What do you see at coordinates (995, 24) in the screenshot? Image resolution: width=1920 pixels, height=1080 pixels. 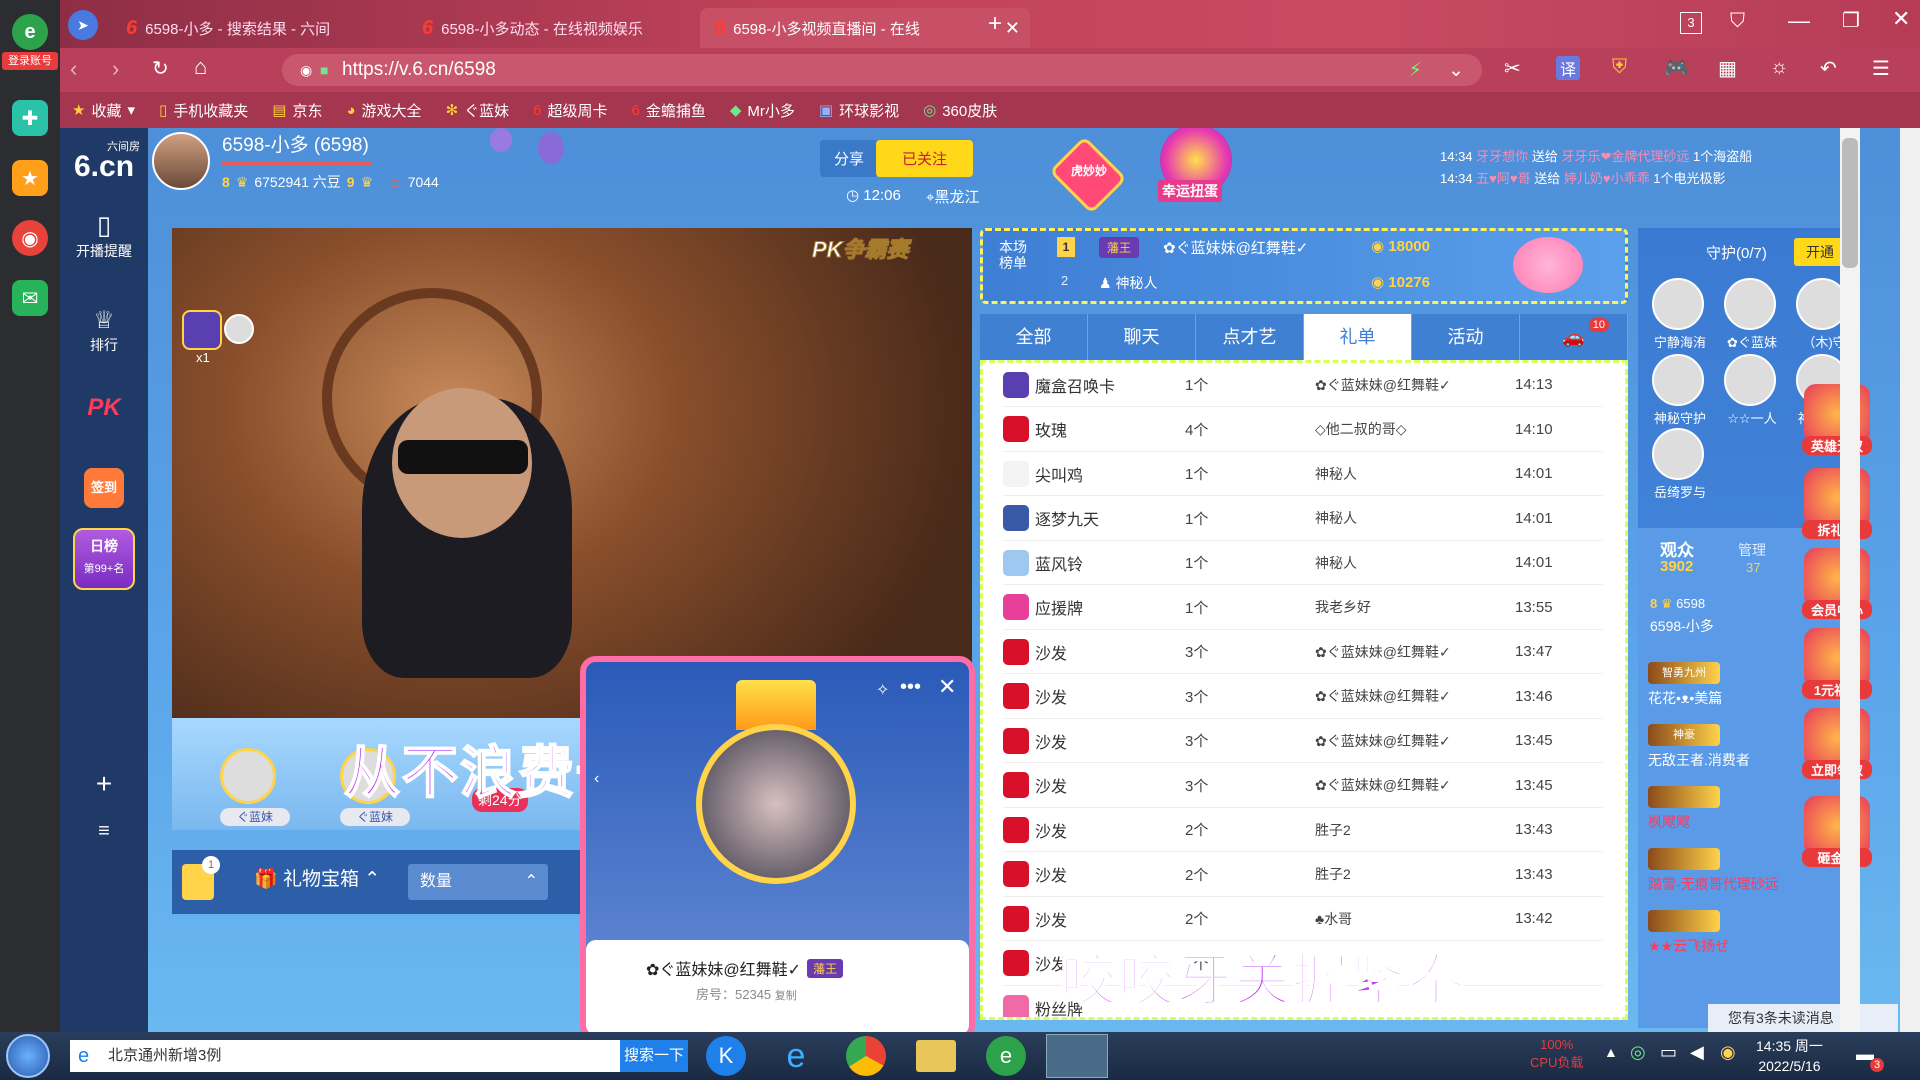 I see `new-tab-icon: +` at bounding box center [995, 24].